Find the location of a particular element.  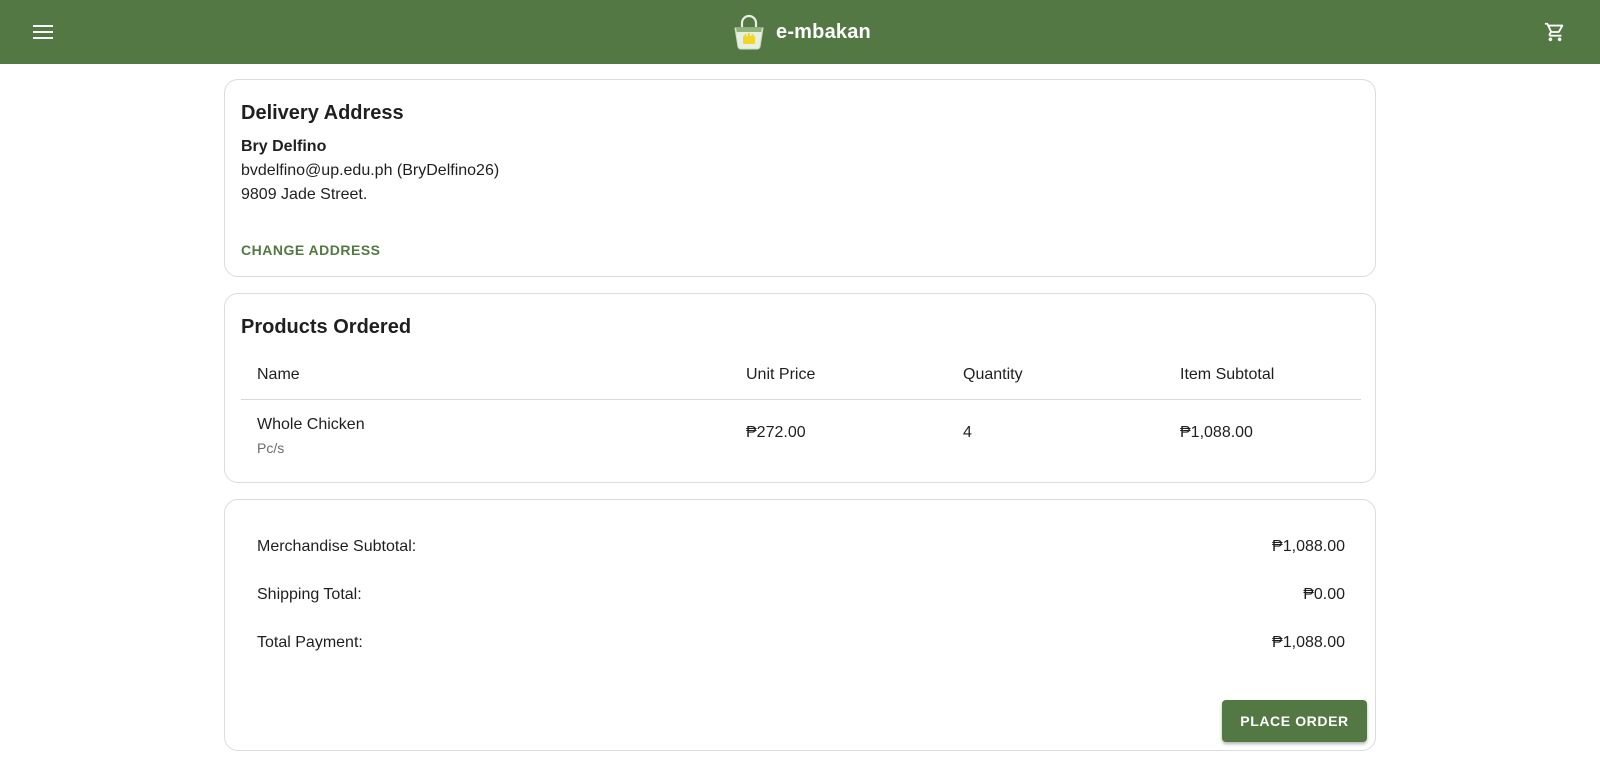

product-quantity: 4 is located at coordinates (967, 432).